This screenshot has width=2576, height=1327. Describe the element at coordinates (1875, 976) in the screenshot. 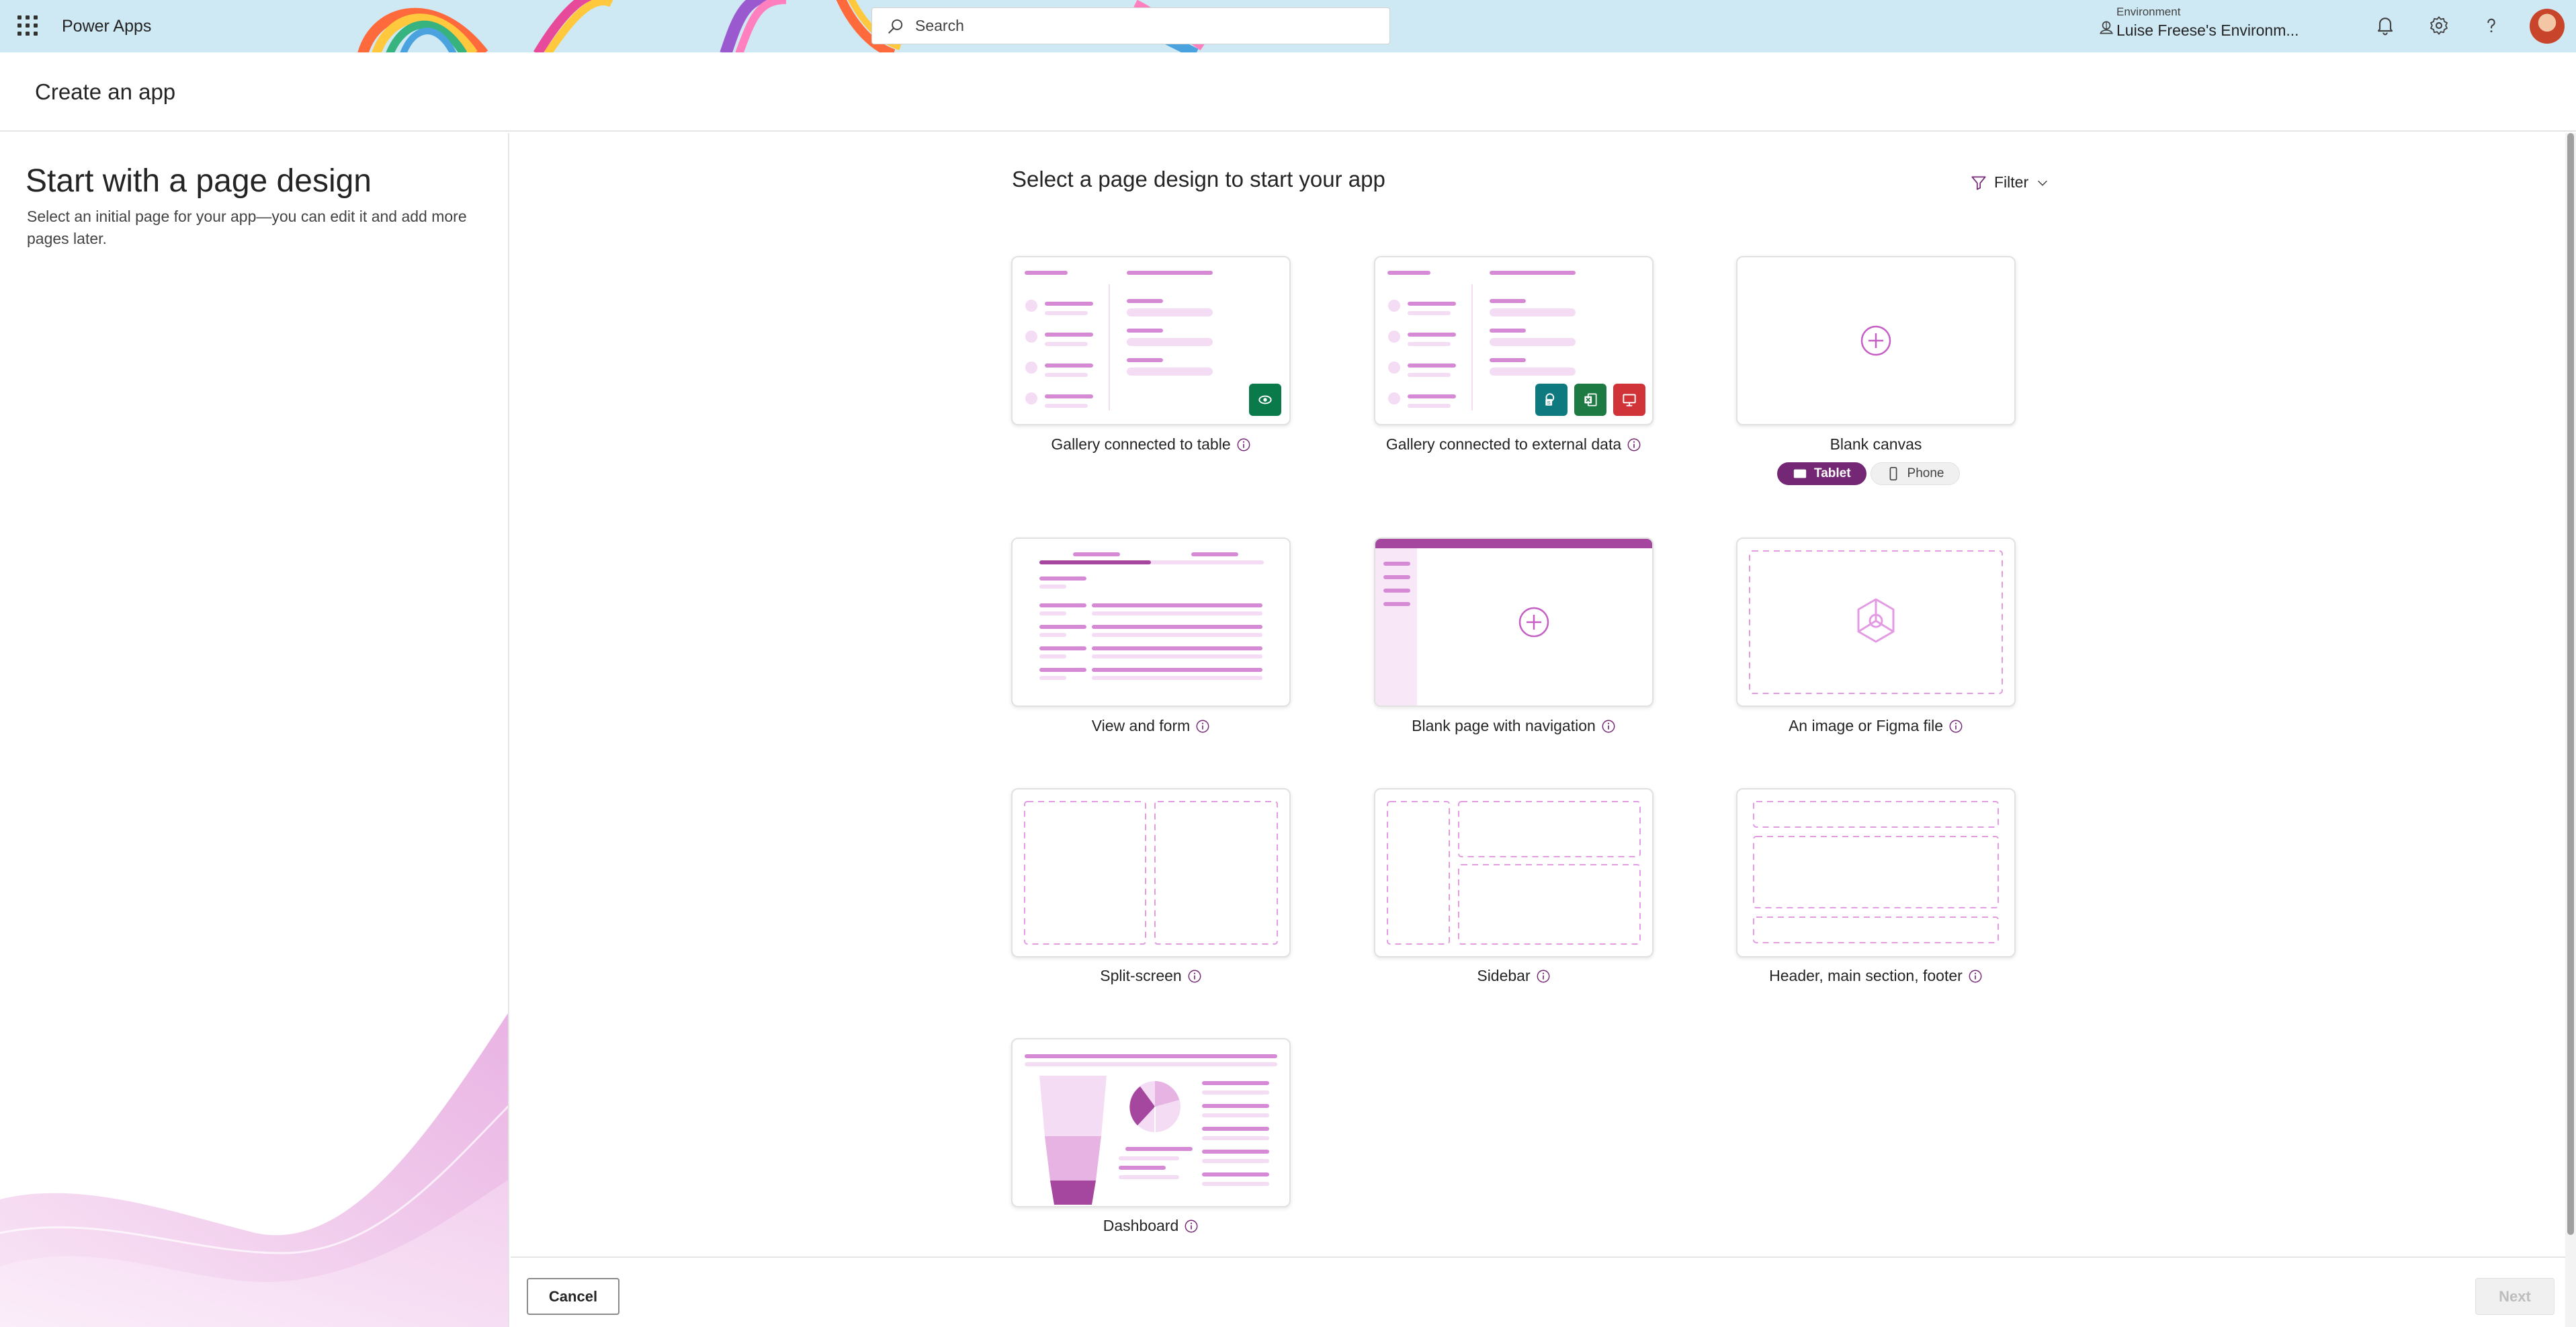

I see `card-label-header-main-footer: Header, main section, footer` at that location.